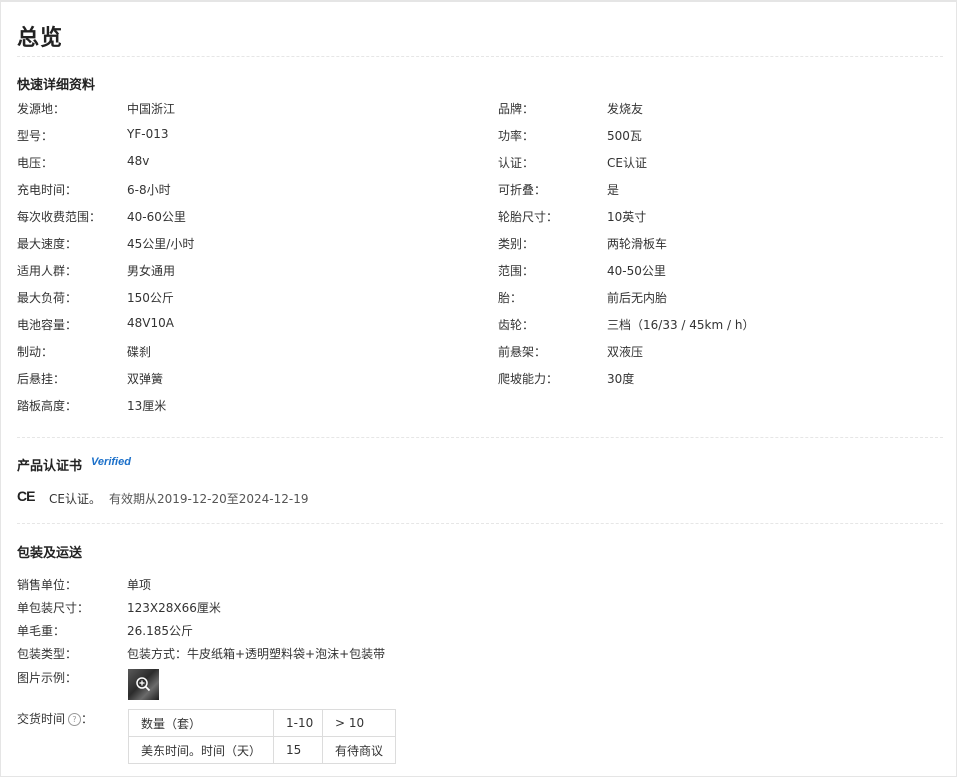 This screenshot has width=961, height=779. What do you see at coordinates (516, 109) in the screenshot?
I see `detail-label: 品牌：` at bounding box center [516, 109].